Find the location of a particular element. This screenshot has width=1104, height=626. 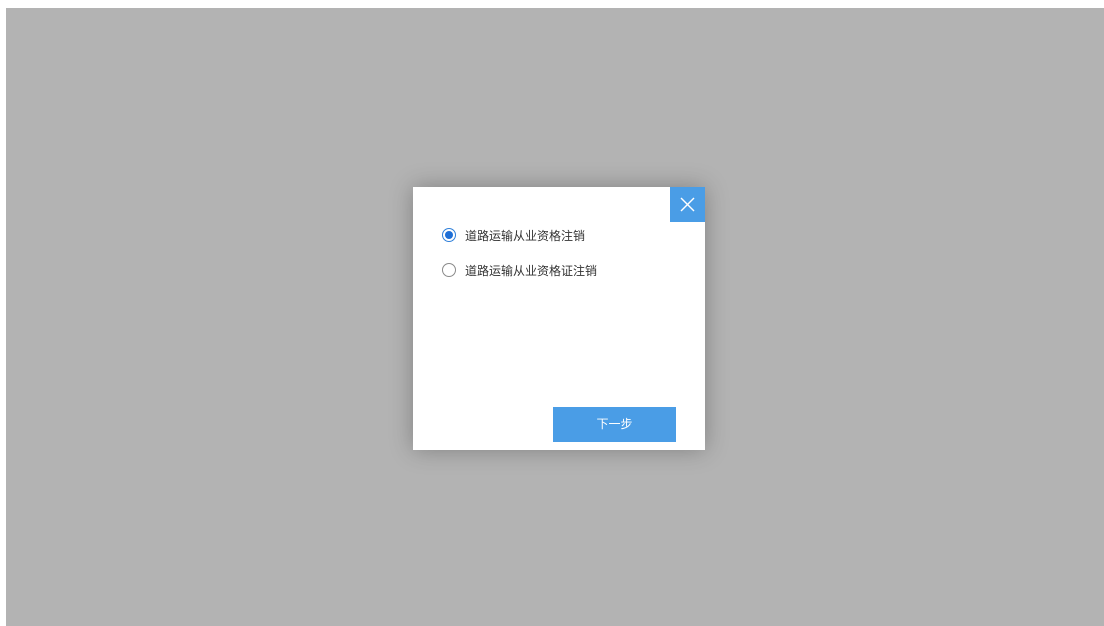

radio-button-selected is located at coordinates (449, 235).